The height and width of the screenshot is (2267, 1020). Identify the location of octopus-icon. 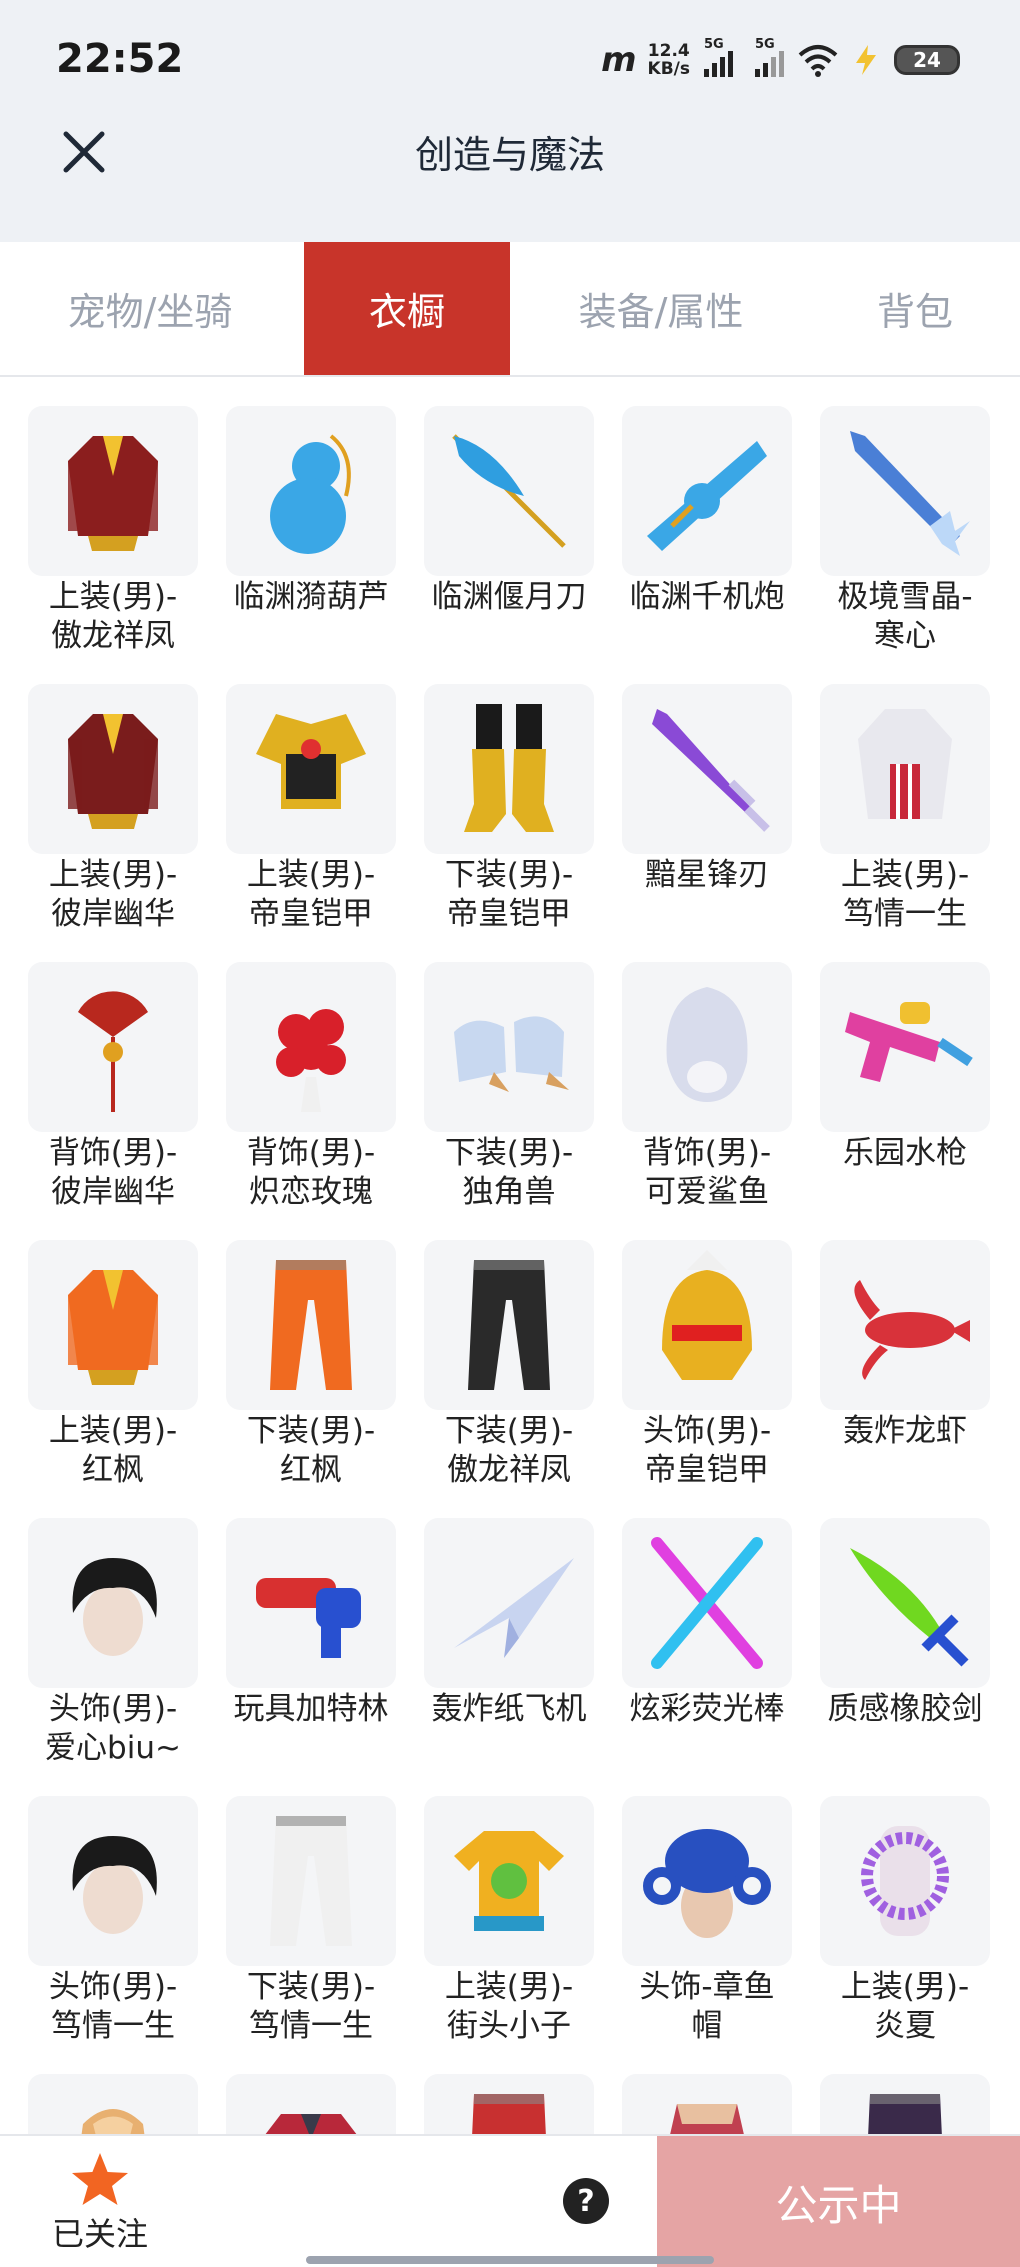
(707, 1883).